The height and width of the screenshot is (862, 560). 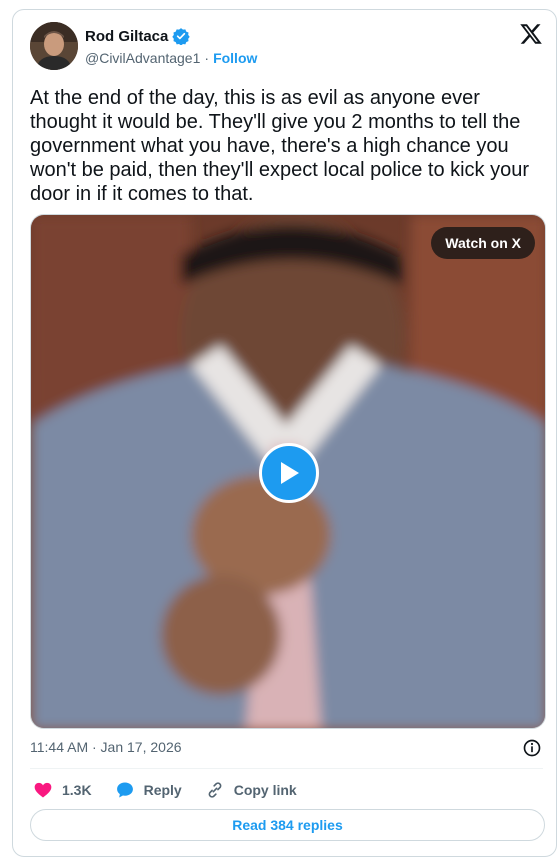 I want to click on action-bar: 1.3K Reply Copy link, so click(x=176, y=790).